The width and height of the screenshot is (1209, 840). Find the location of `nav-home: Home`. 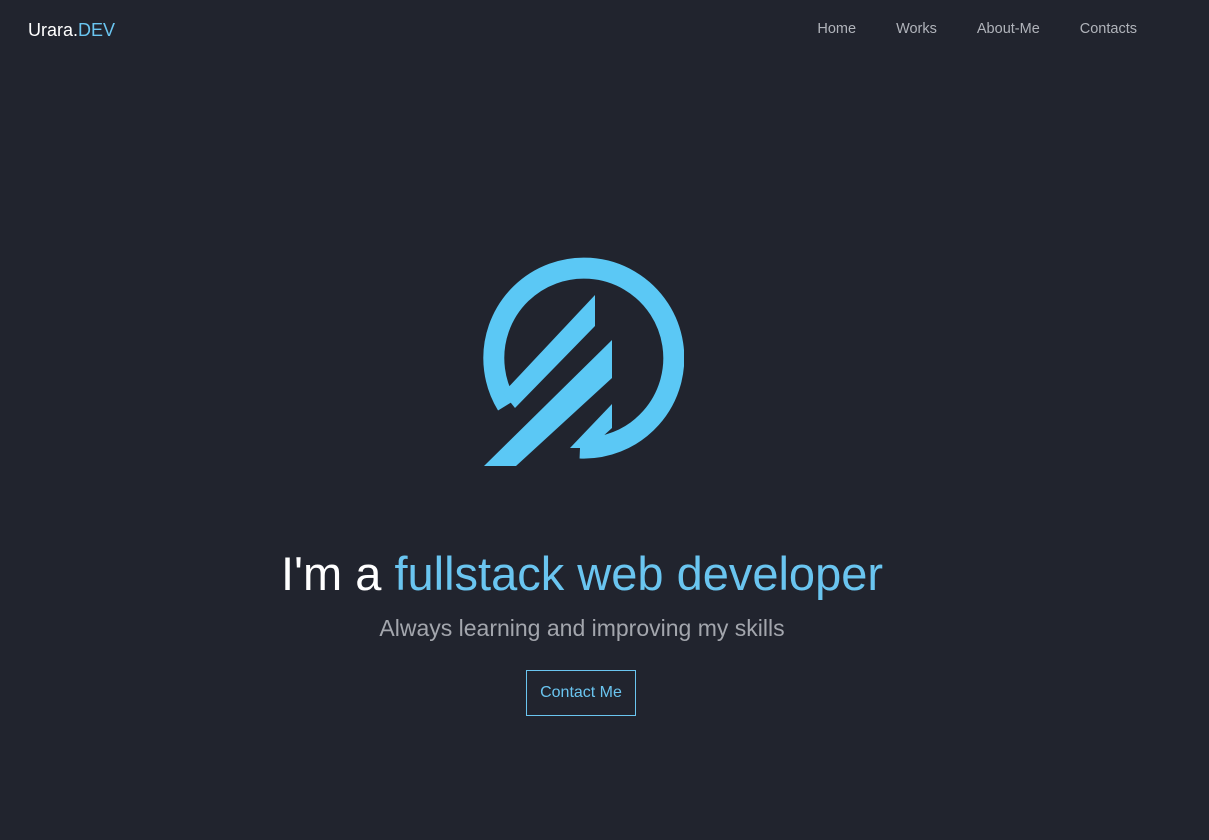

nav-home: Home is located at coordinates (836, 29).